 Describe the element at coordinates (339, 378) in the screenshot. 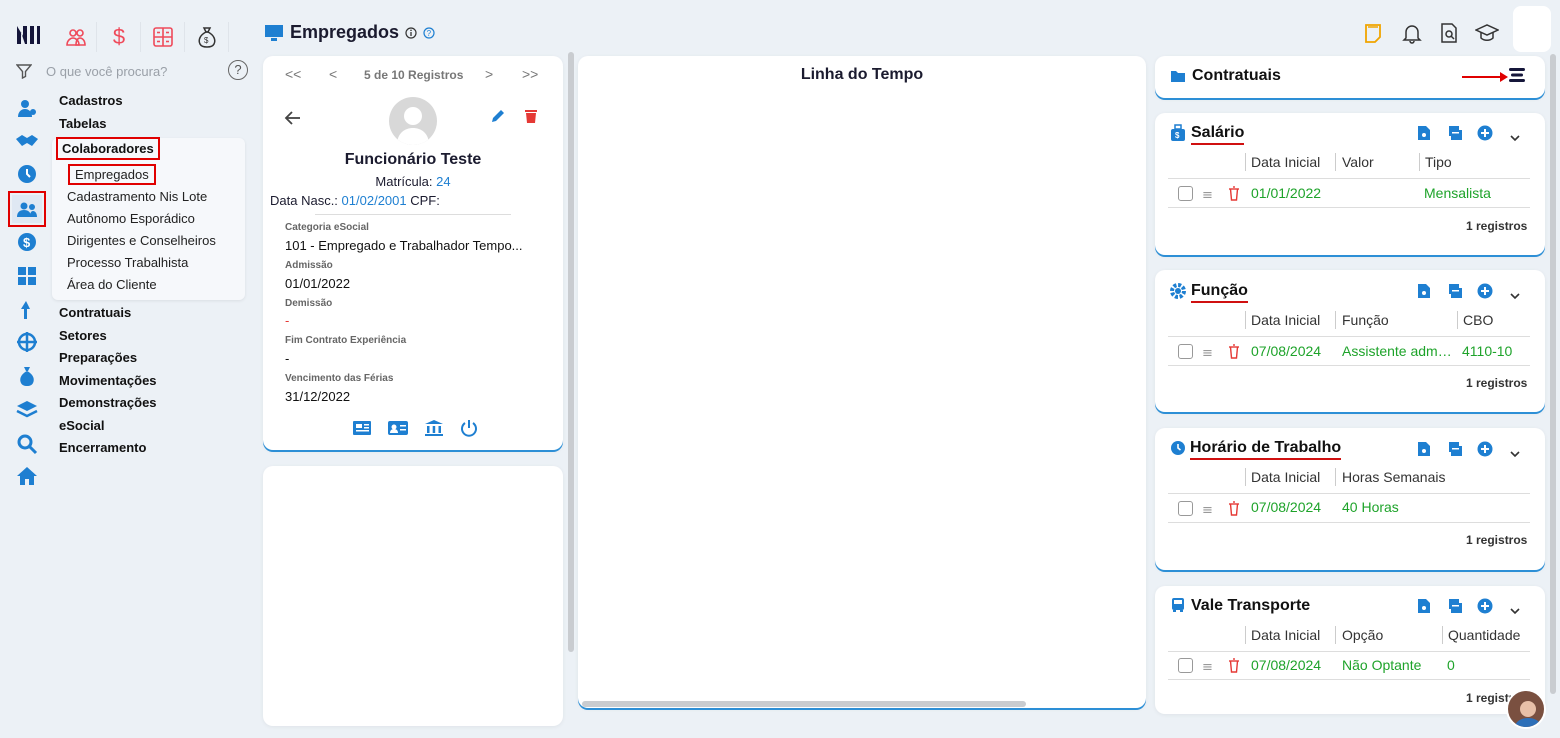

I see `ferias-label: Vencimento das Férias` at that location.